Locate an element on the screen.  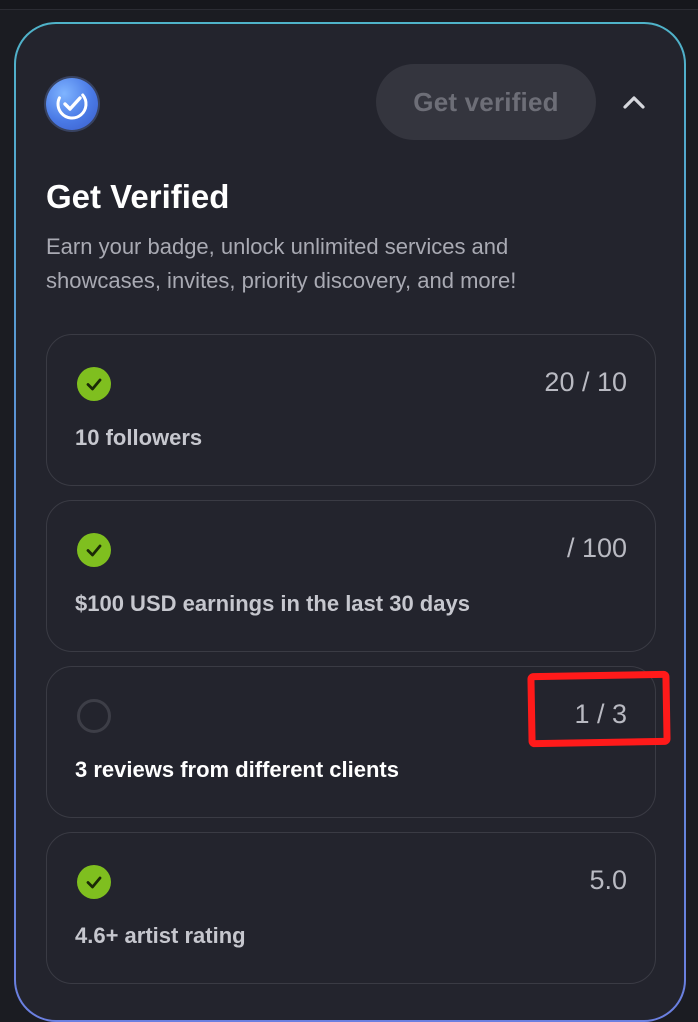
requirement-progress: 5.0 is located at coordinates (608, 880).